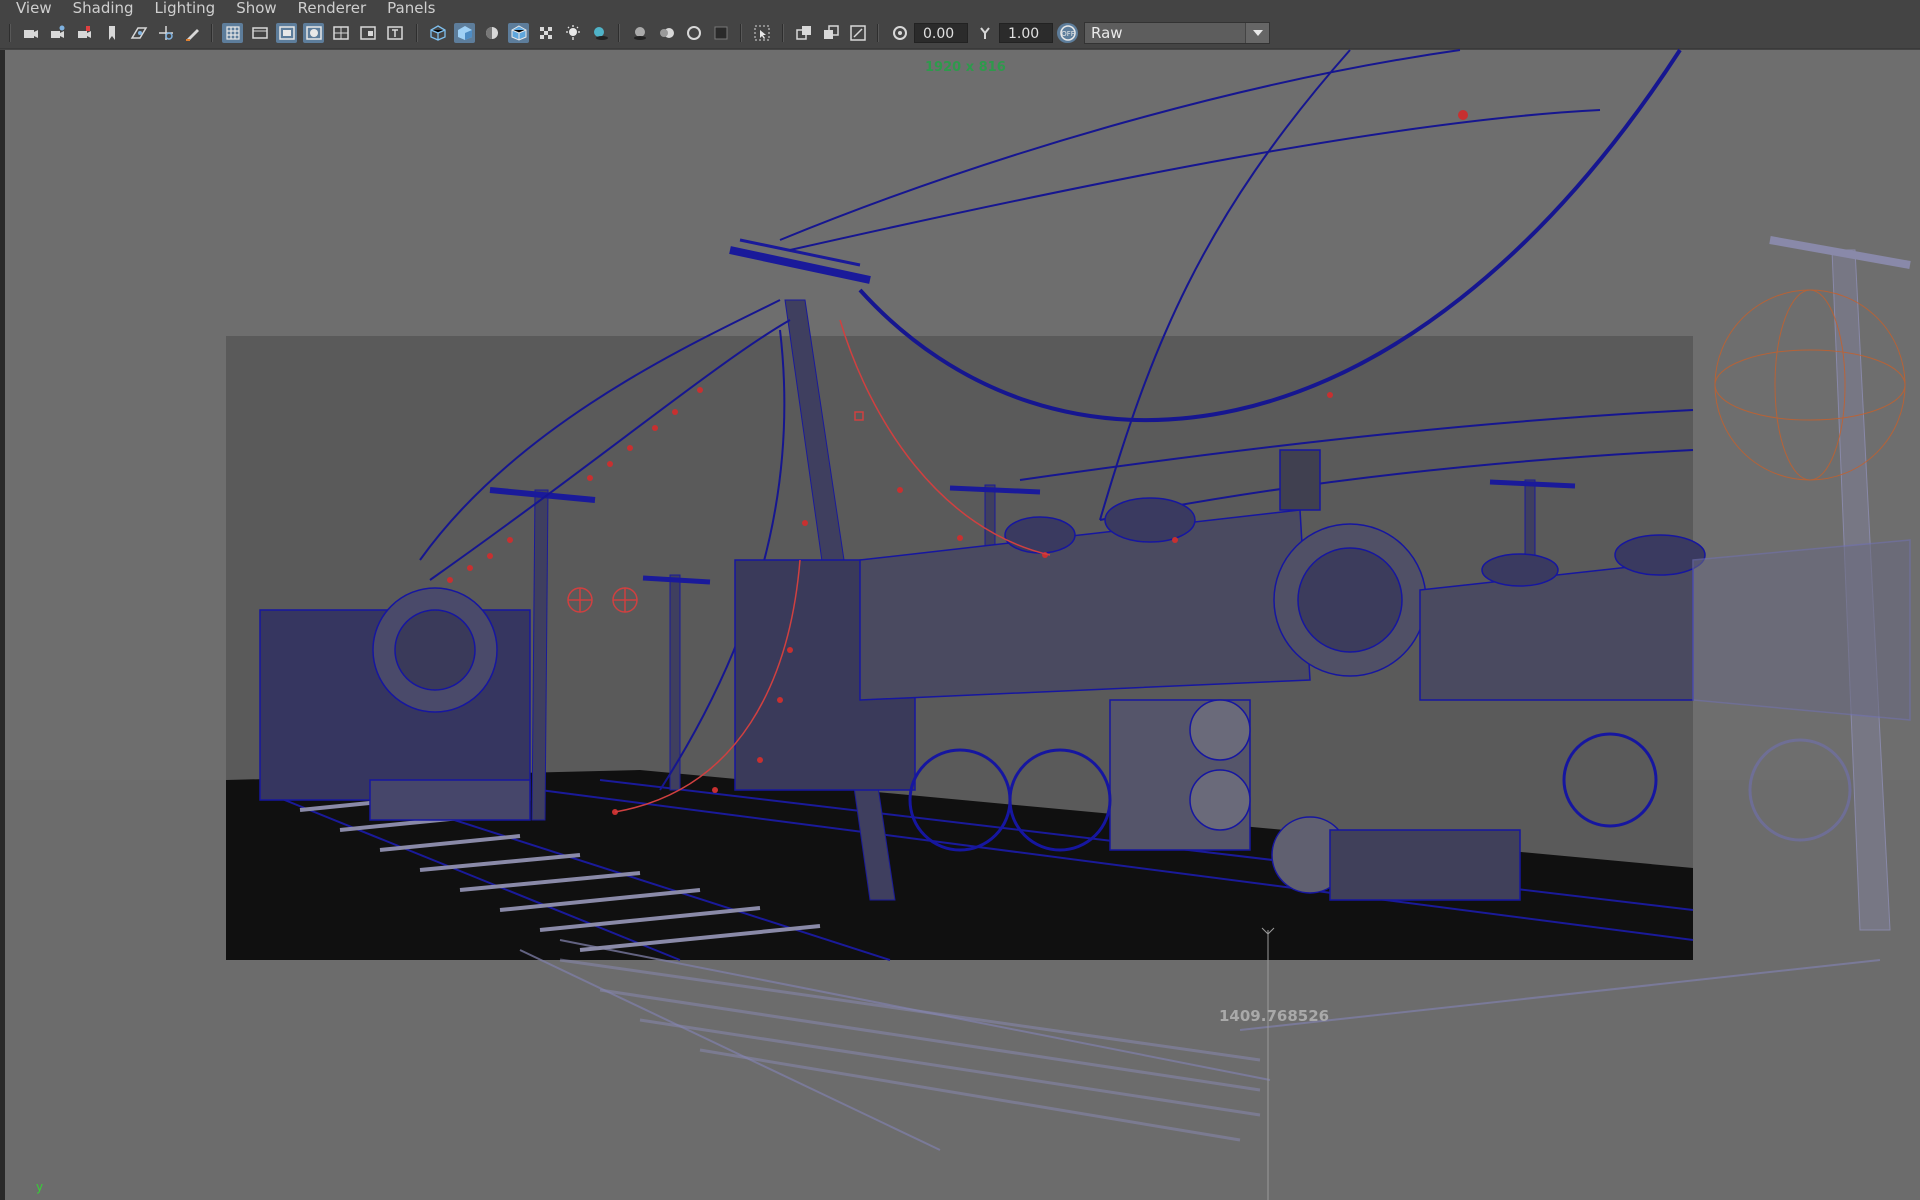  What do you see at coordinates (395, 704) in the screenshot?
I see `locomotive-left` at bounding box center [395, 704].